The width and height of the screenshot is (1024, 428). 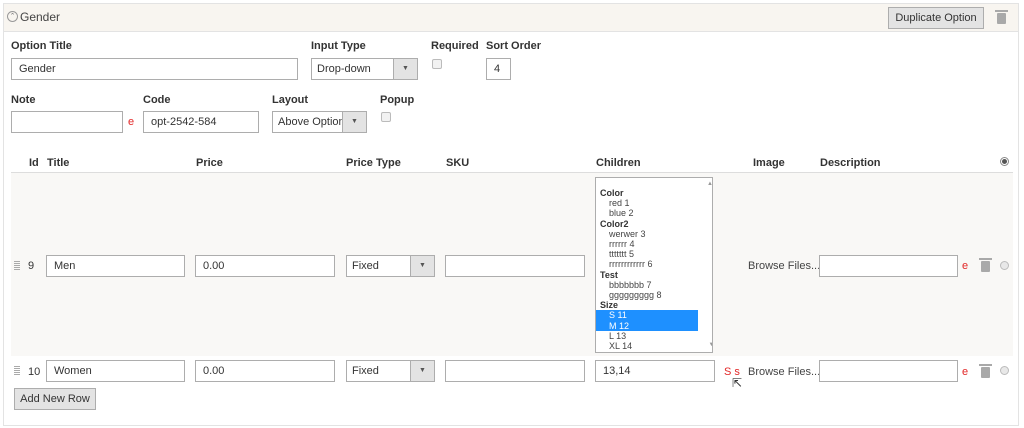 What do you see at coordinates (34, 372) in the screenshot?
I see `row-id: 10` at bounding box center [34, 372].